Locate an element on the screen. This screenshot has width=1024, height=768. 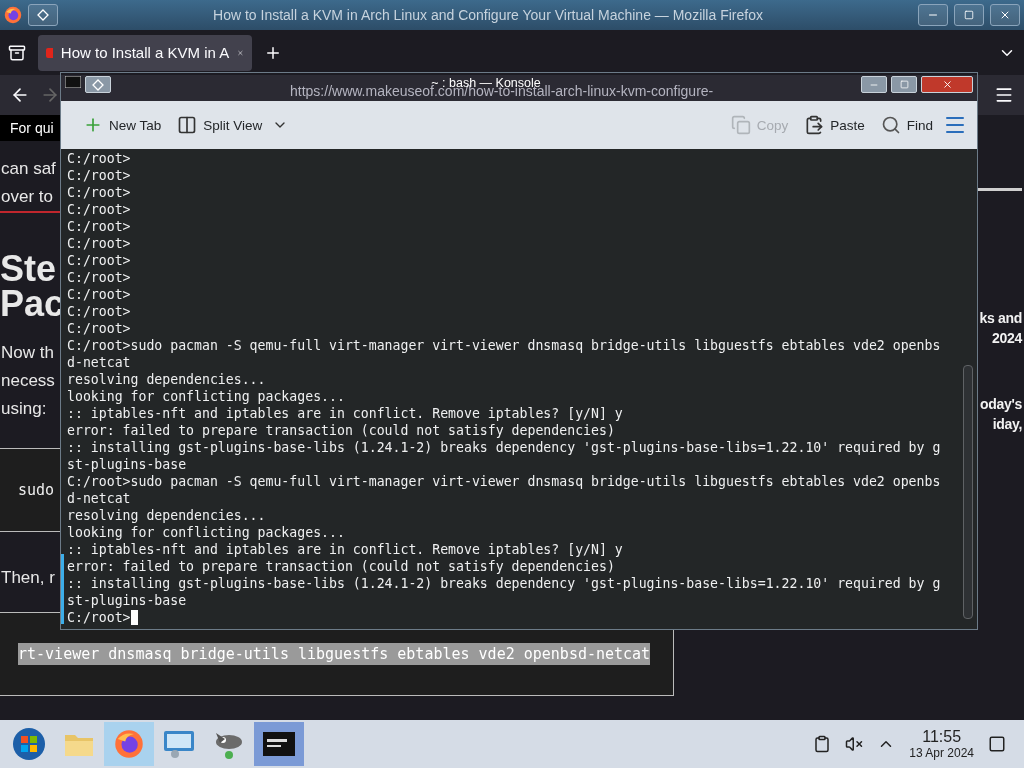
maximize-button is located at coordinates (969, 15).